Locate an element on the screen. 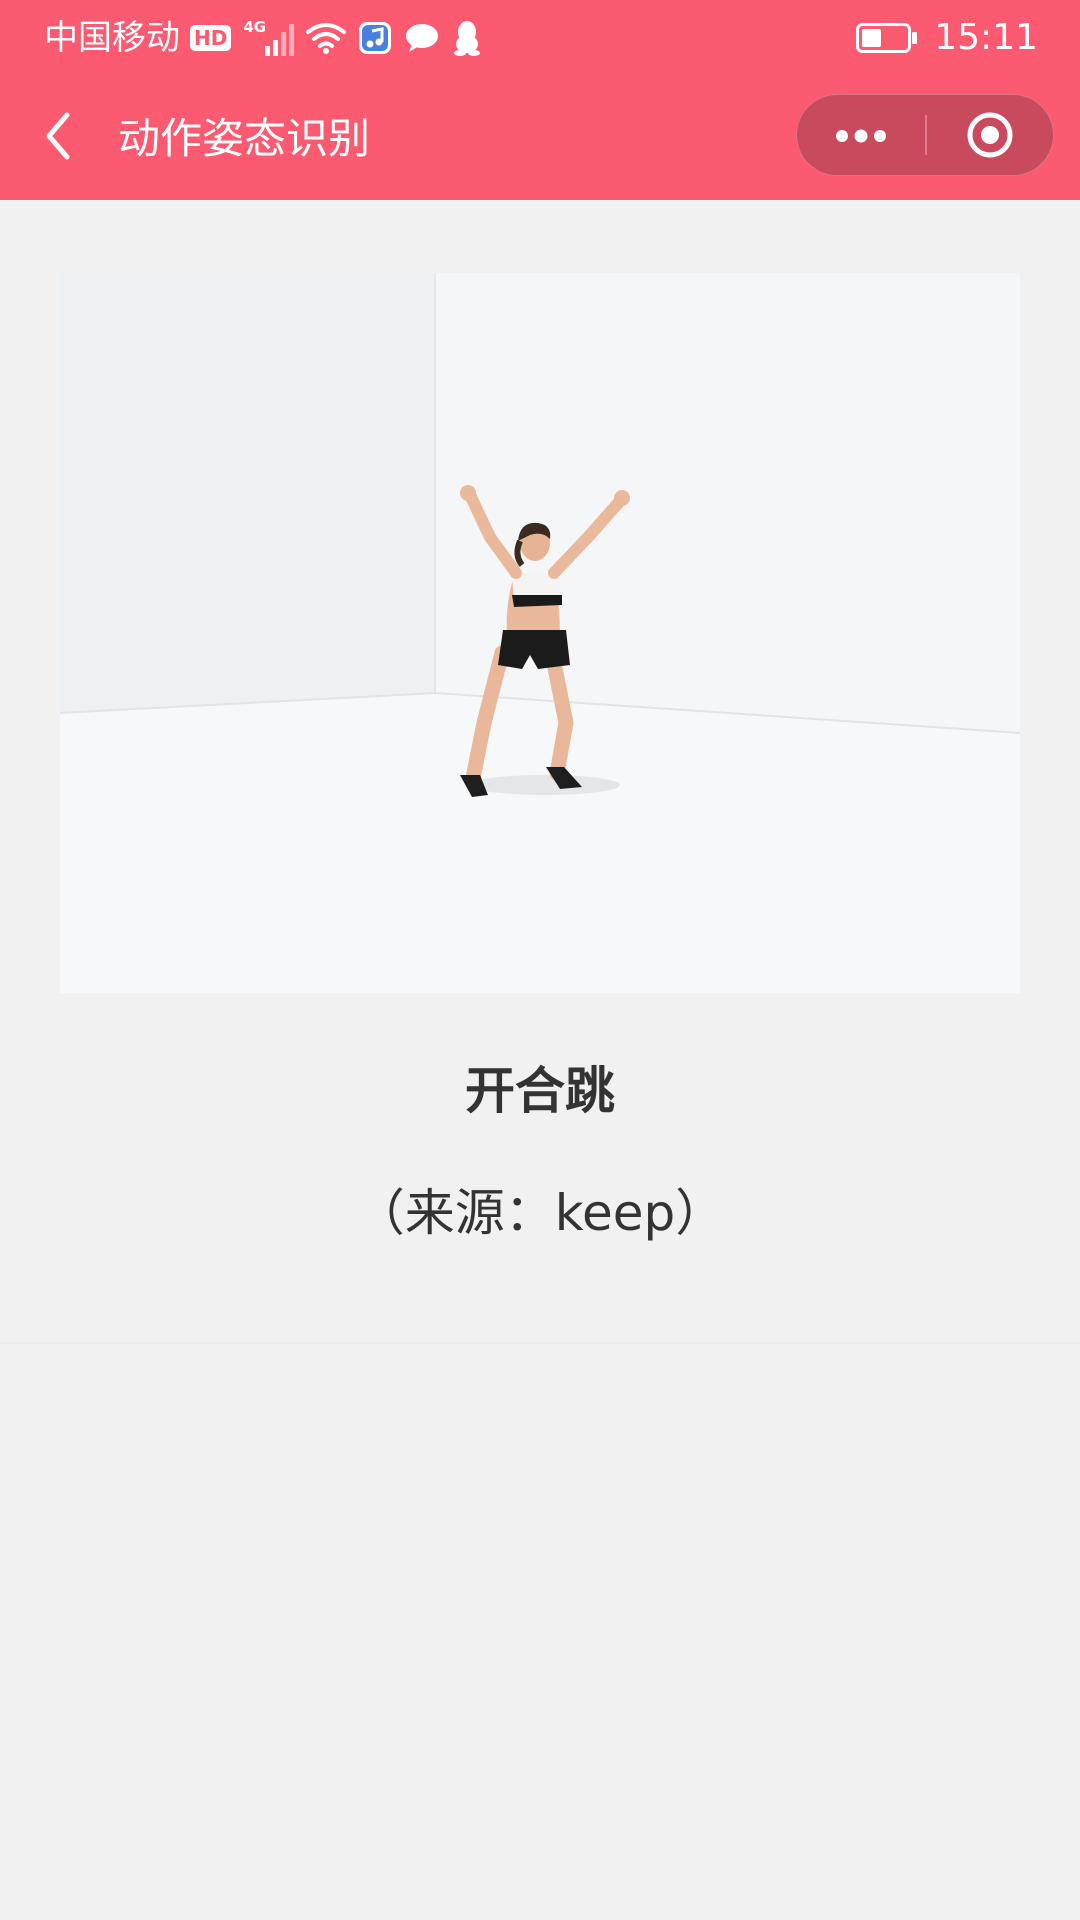  status-right: 15:11 is located at coordinates (947, 38).